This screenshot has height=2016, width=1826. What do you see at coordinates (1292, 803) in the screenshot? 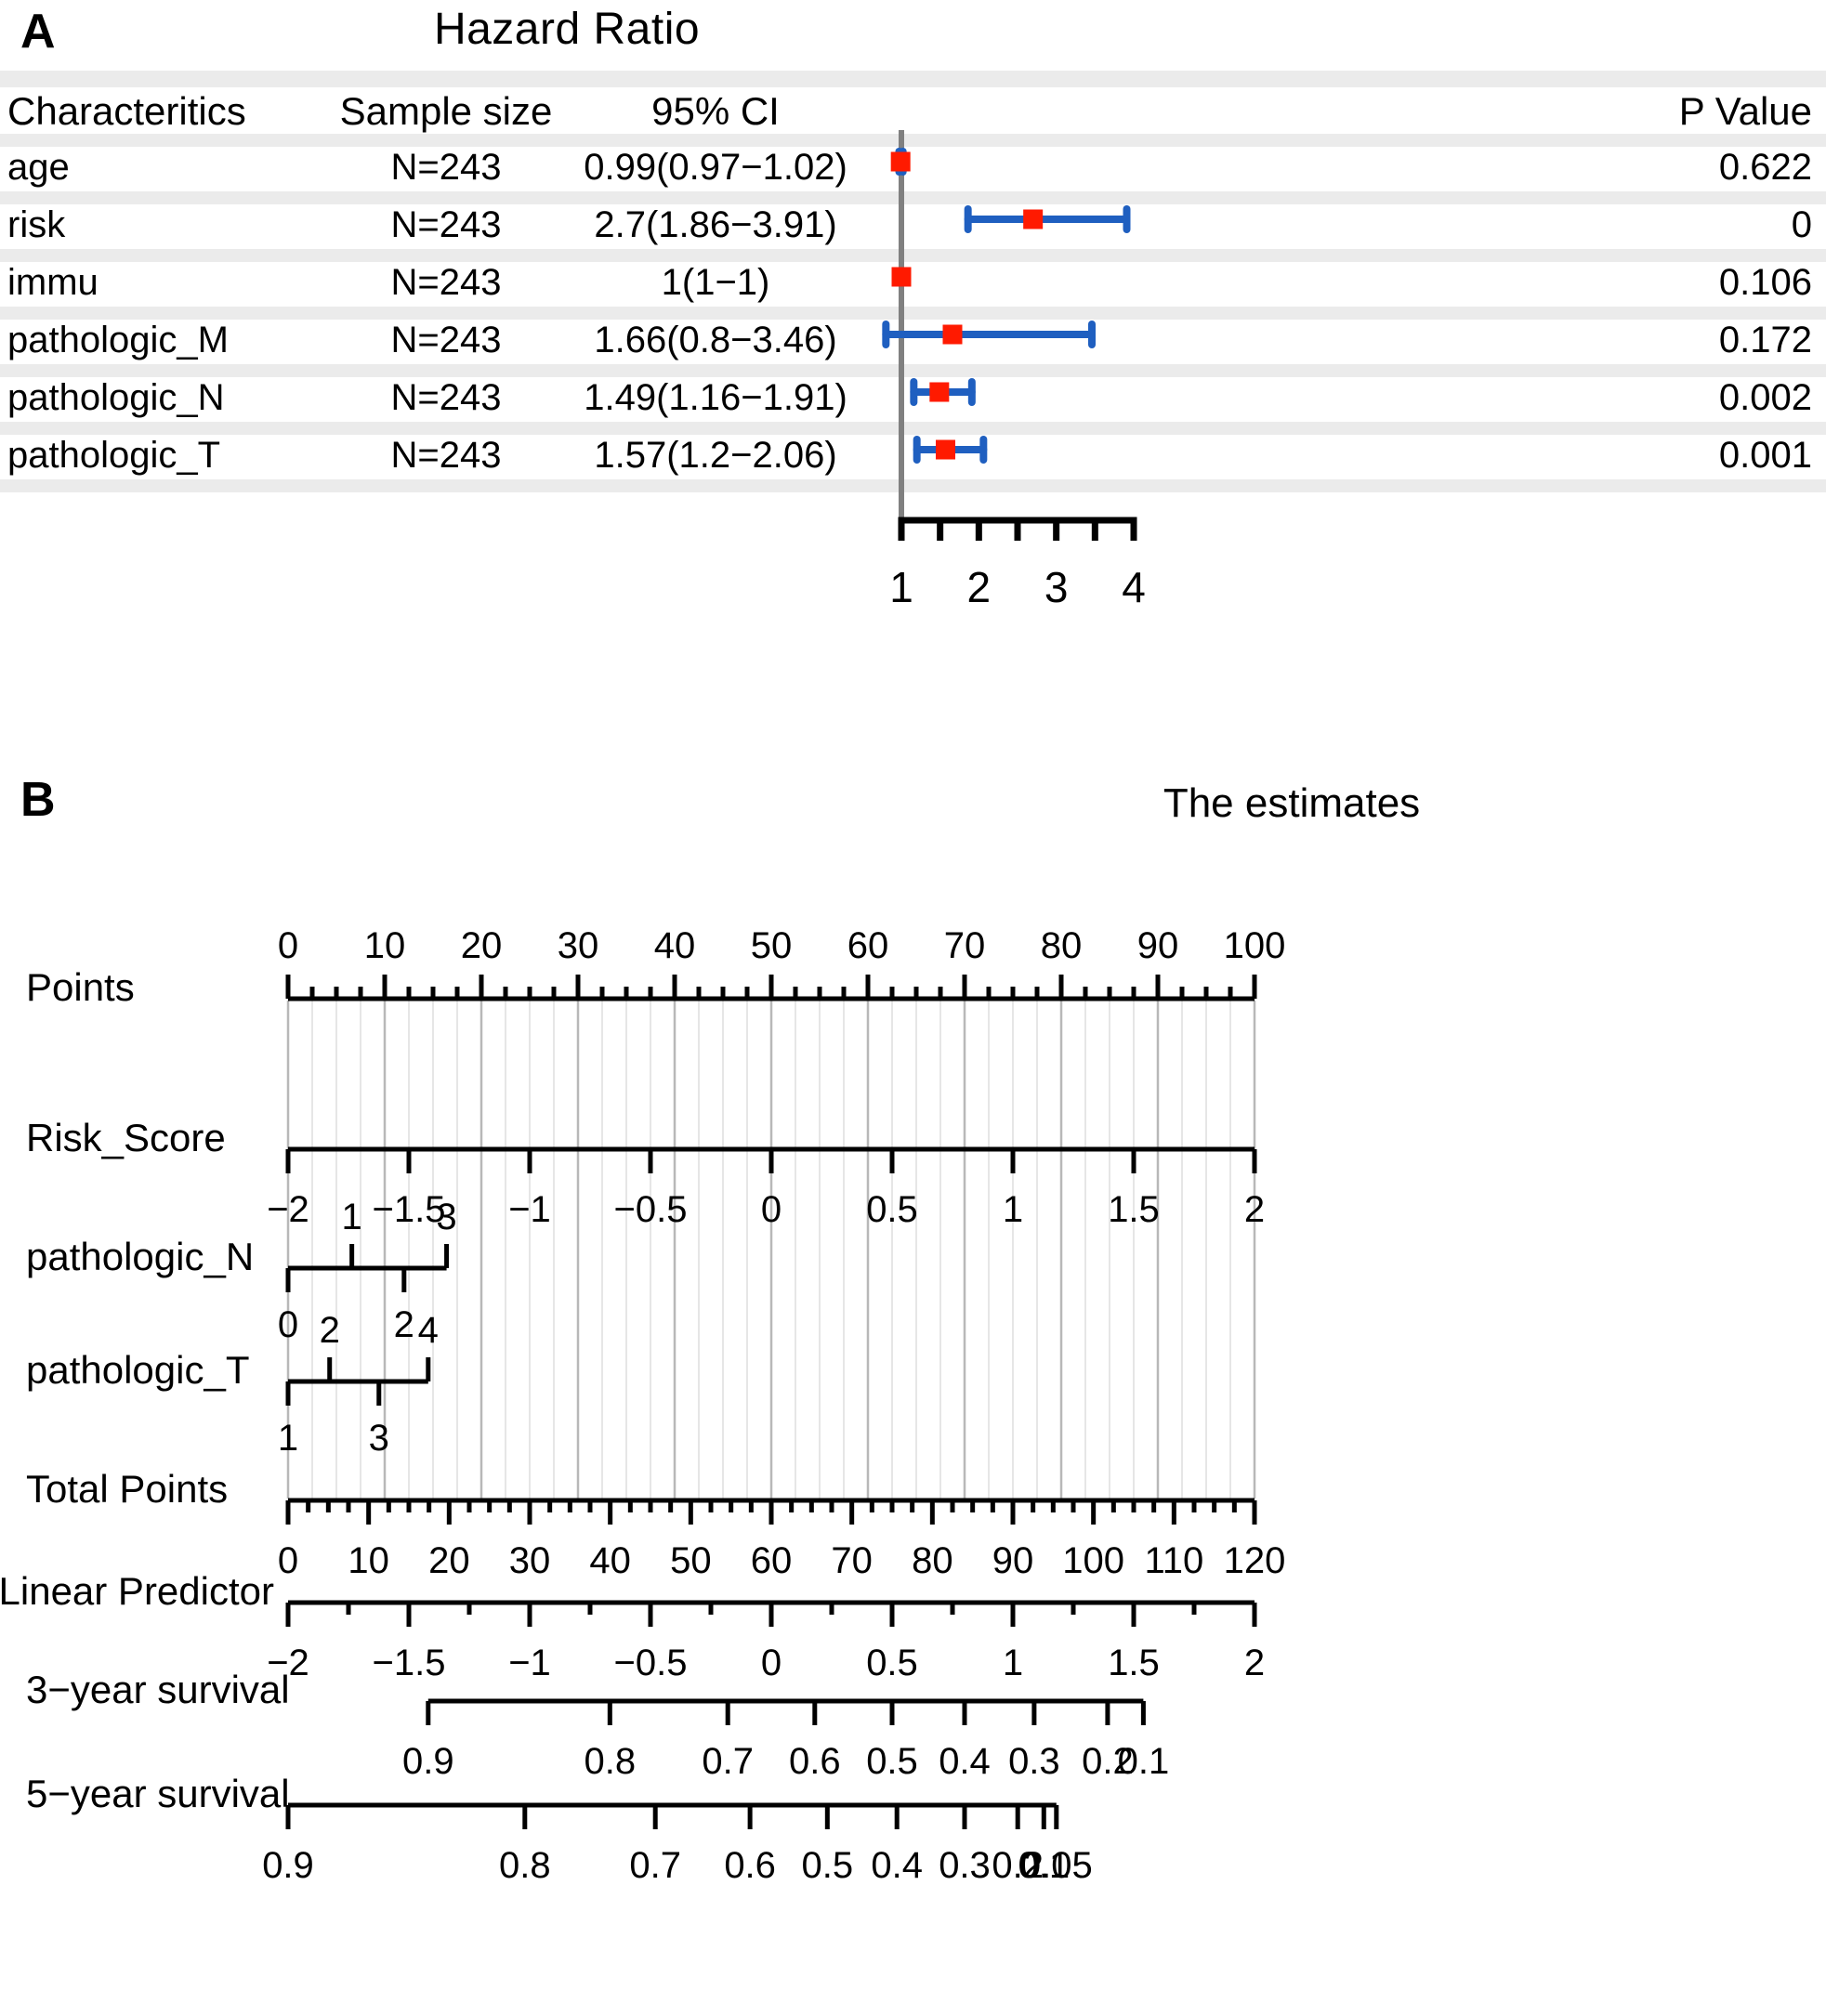
I see `forest-axis-caption: The estimates` at bounding box center [1292, 803].